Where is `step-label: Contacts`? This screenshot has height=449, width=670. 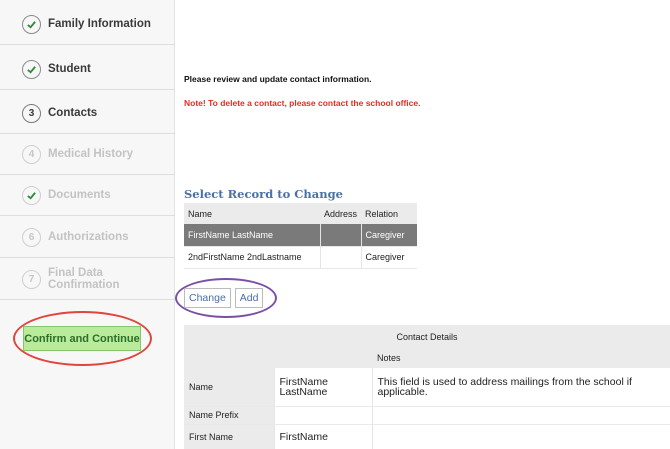
step-label: Contacts is located at coordinates (73, 113).